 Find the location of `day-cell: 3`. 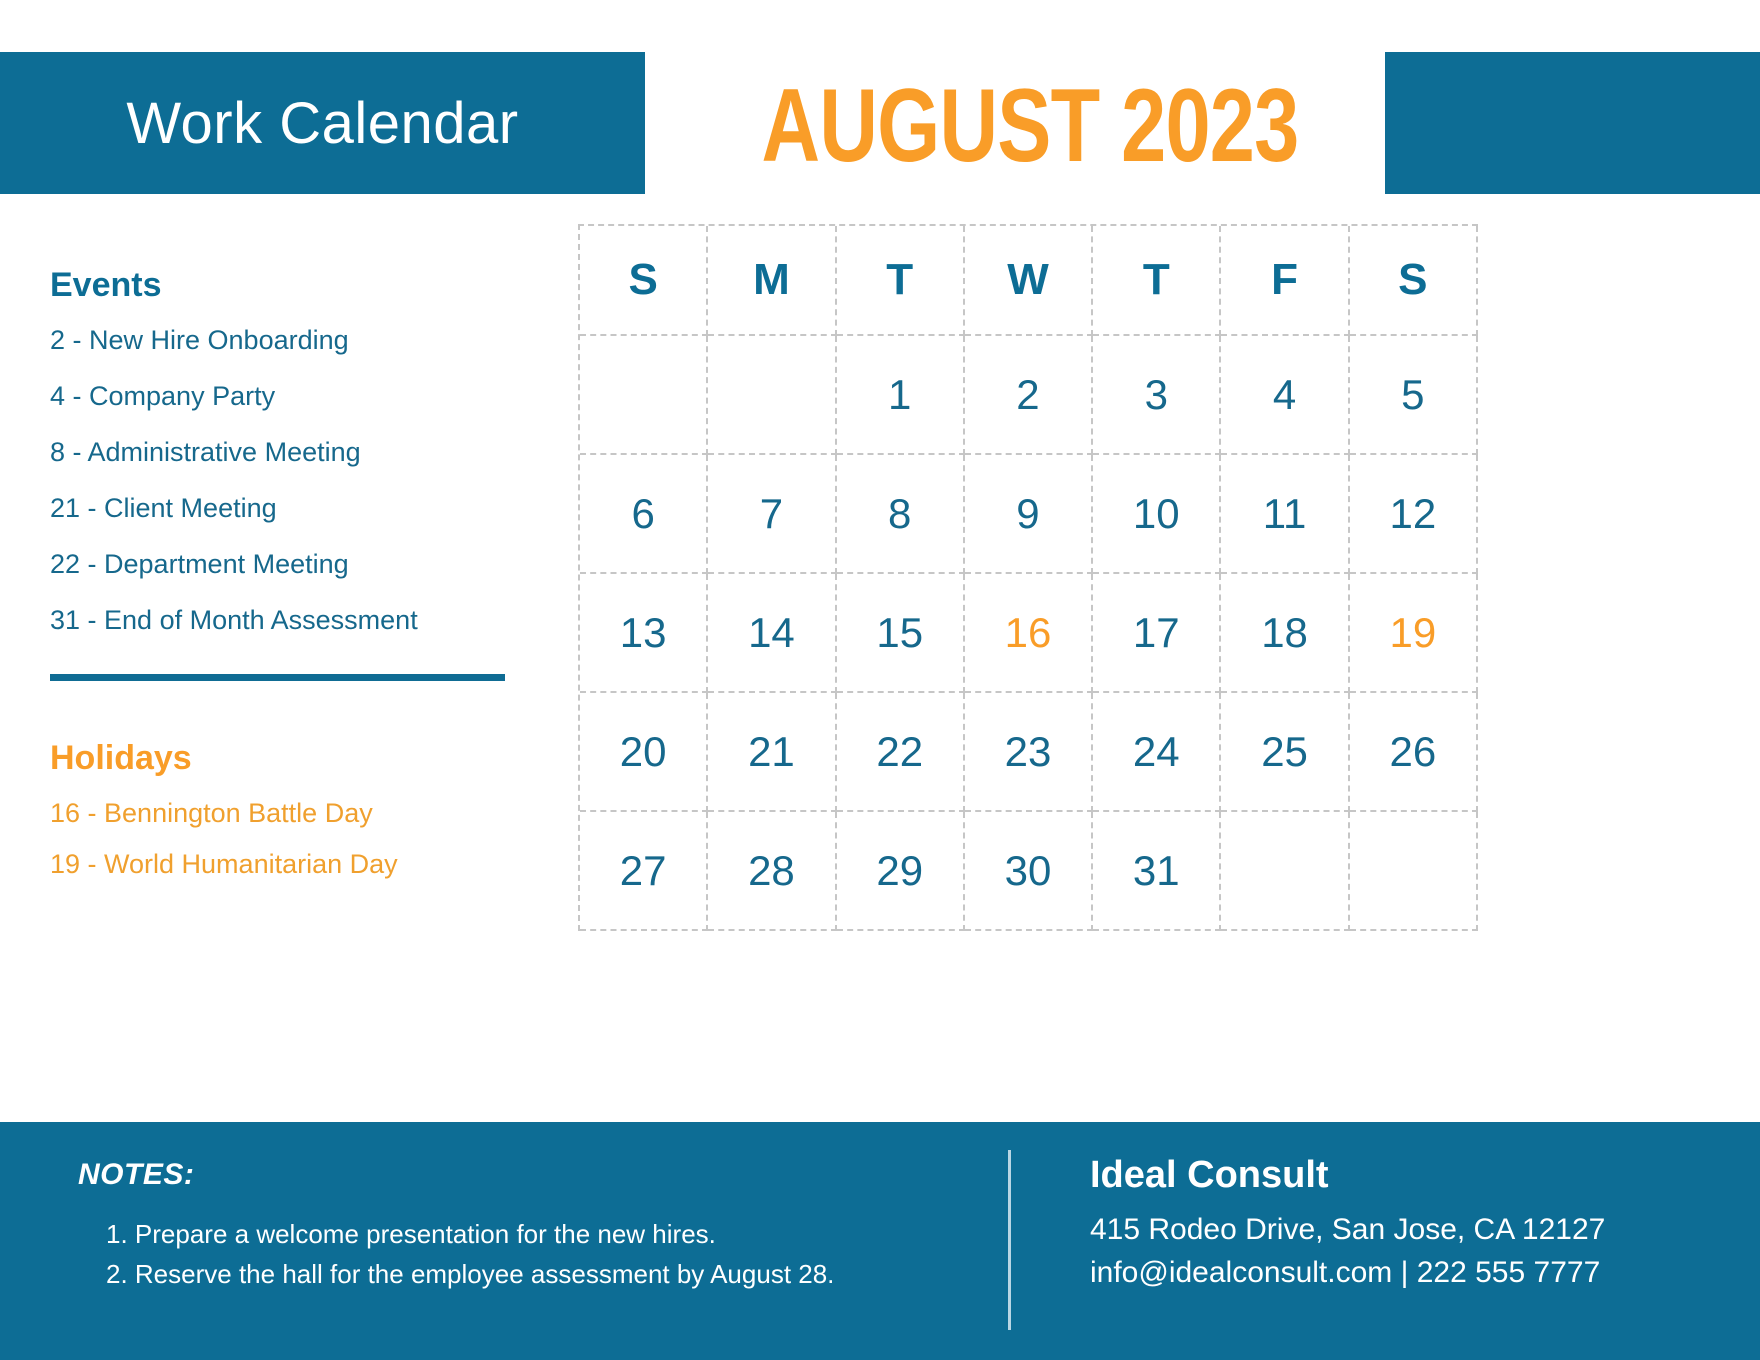

day-cell: 3 is located at coordinates (1157, 395).